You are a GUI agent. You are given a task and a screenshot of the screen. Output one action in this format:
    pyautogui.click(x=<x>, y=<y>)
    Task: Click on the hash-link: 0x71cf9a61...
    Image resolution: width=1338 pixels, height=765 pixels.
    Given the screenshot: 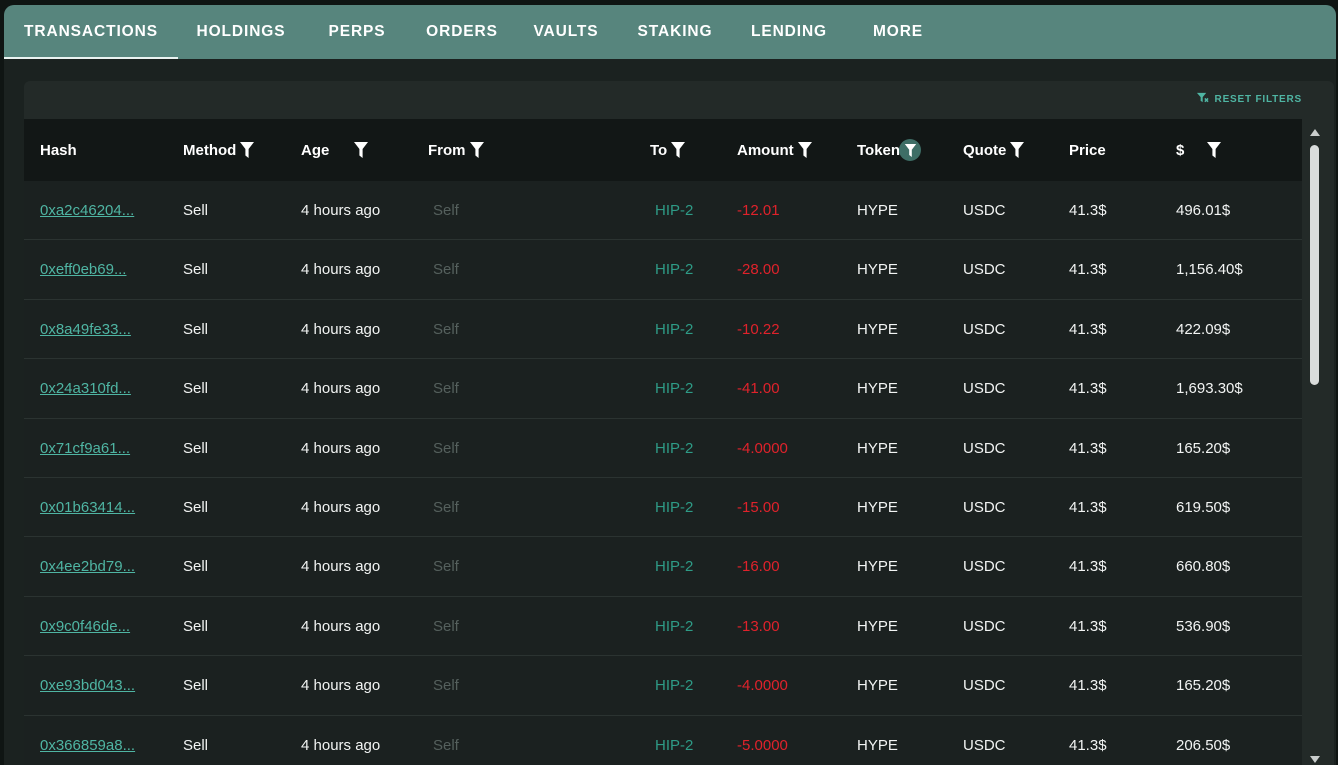 What is the action you would take?
    pyautogui.click(x=85, y=448)
    